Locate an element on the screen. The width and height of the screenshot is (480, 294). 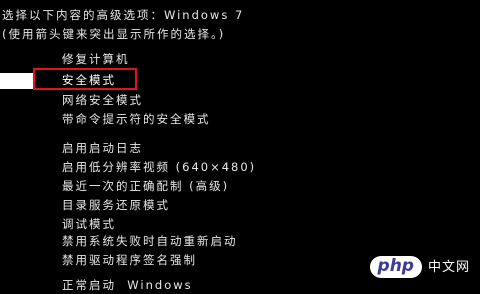
menu-item-directory-services-restore: 目录服务还原模式 is located at coordinates (116, 205).